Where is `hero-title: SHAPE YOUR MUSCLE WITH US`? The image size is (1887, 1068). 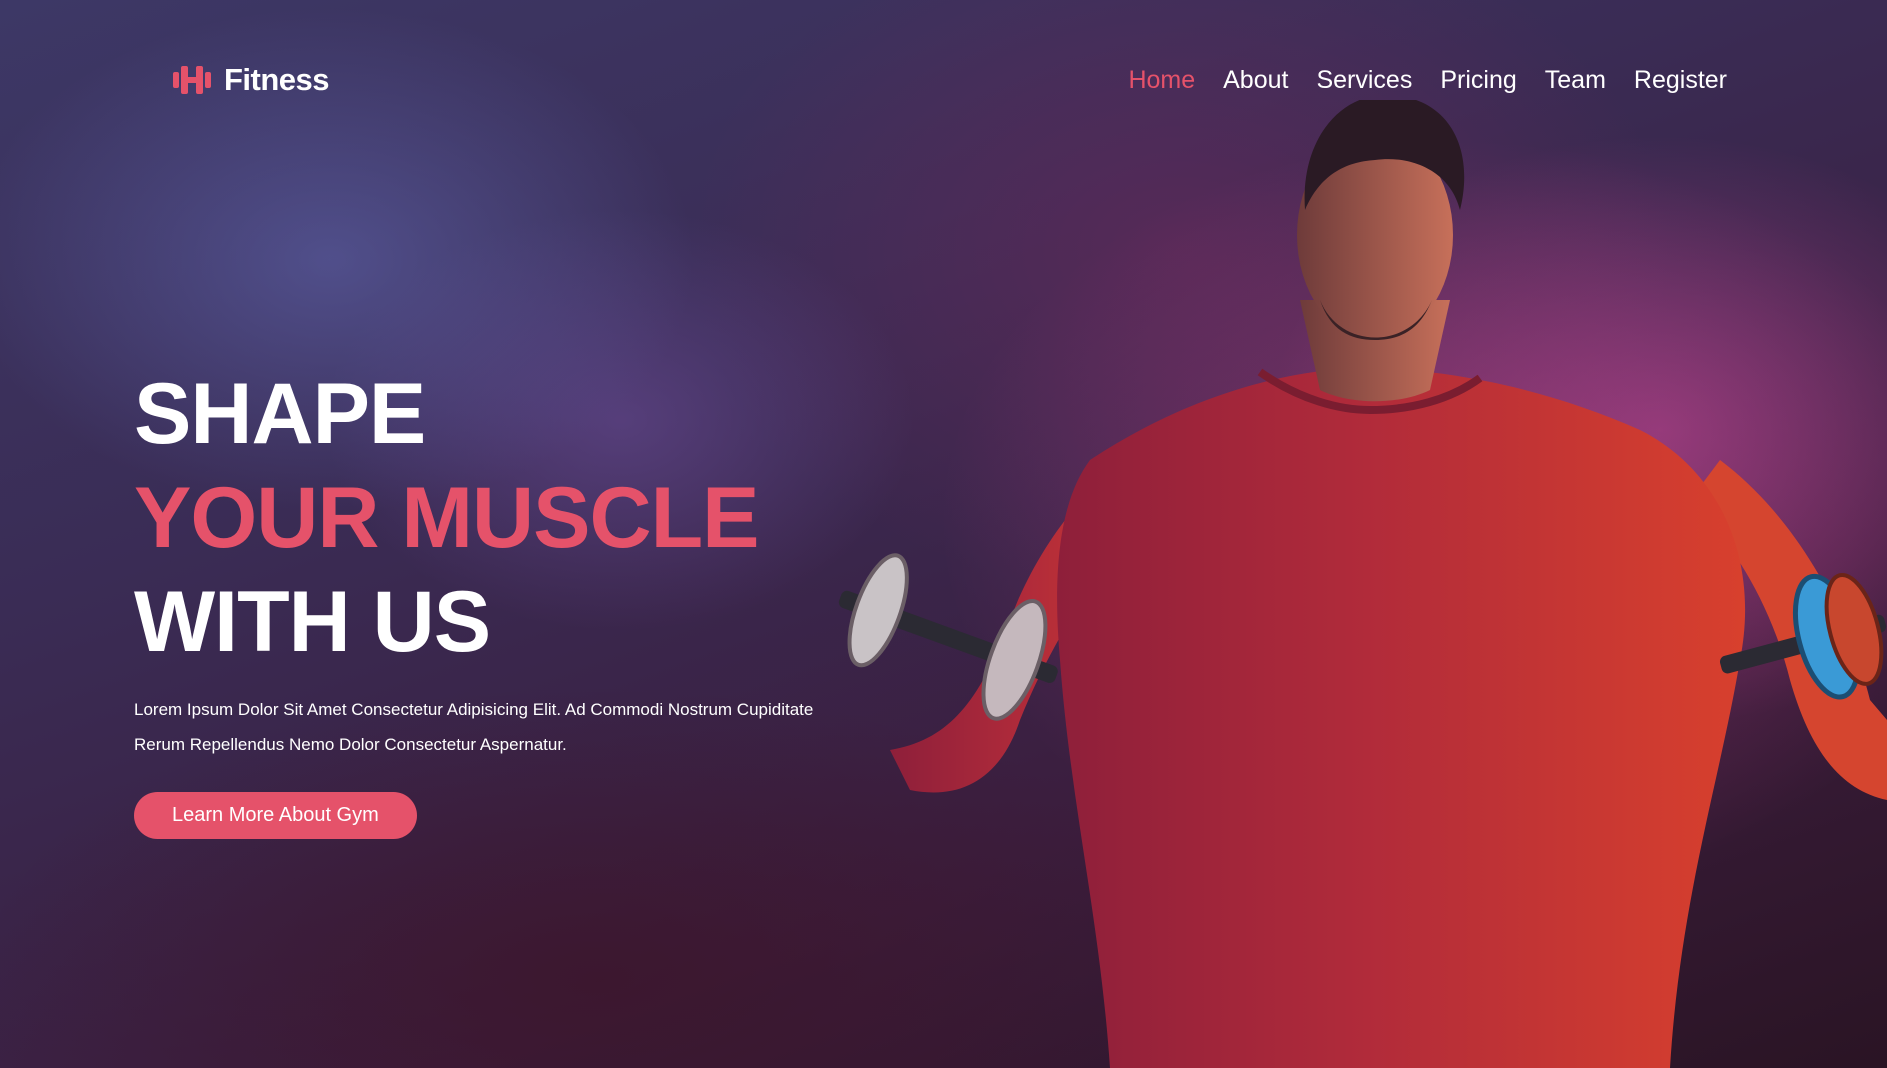 hero-title: SHAPE YOUR MUSCLE WITH US is located at coordinates (514, 518).